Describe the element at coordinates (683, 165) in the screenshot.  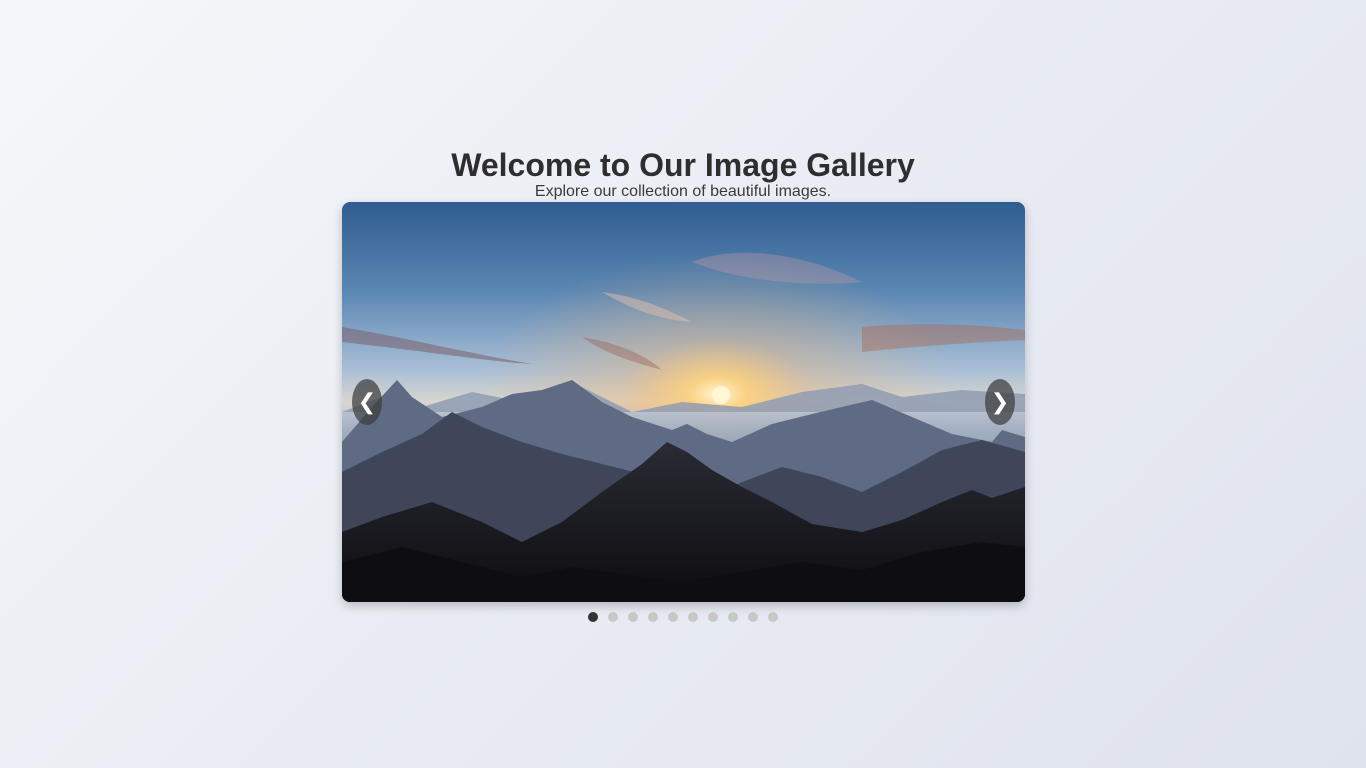
I see `page-title: Welcome to Our Image Gallery` at that location.